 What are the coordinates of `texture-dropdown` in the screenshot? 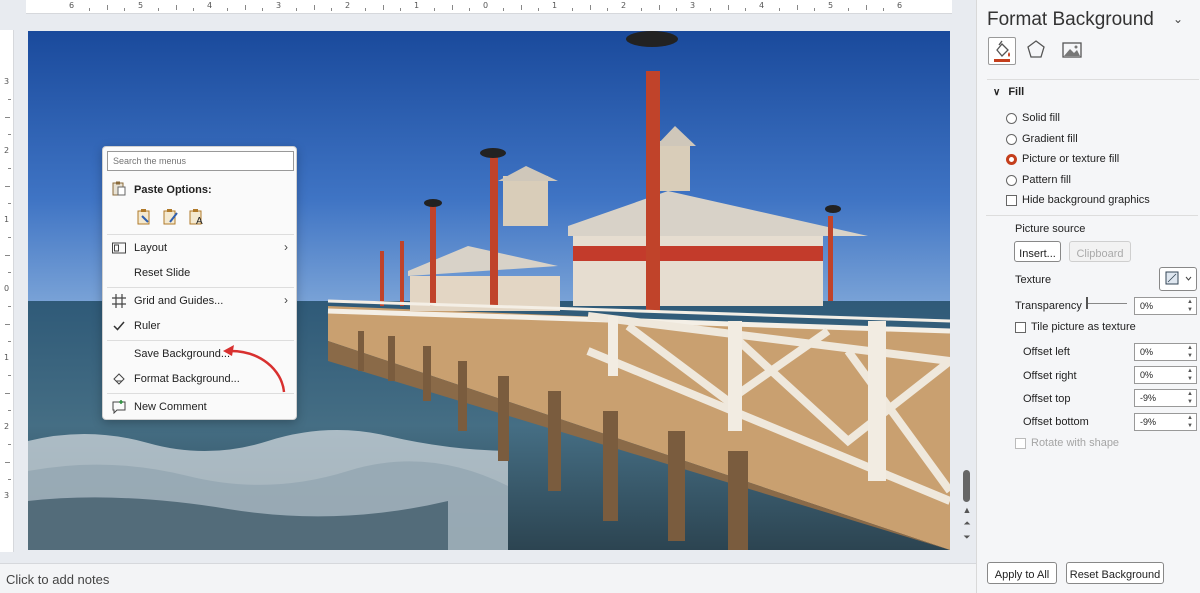 It's located at (1178, 279).